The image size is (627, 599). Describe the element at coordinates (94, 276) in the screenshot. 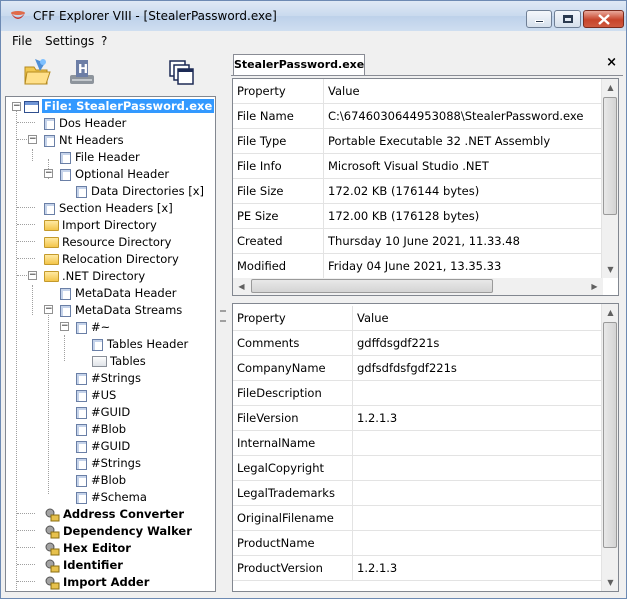

I see `tree-node-net-directory: .NET Directory` at that location.